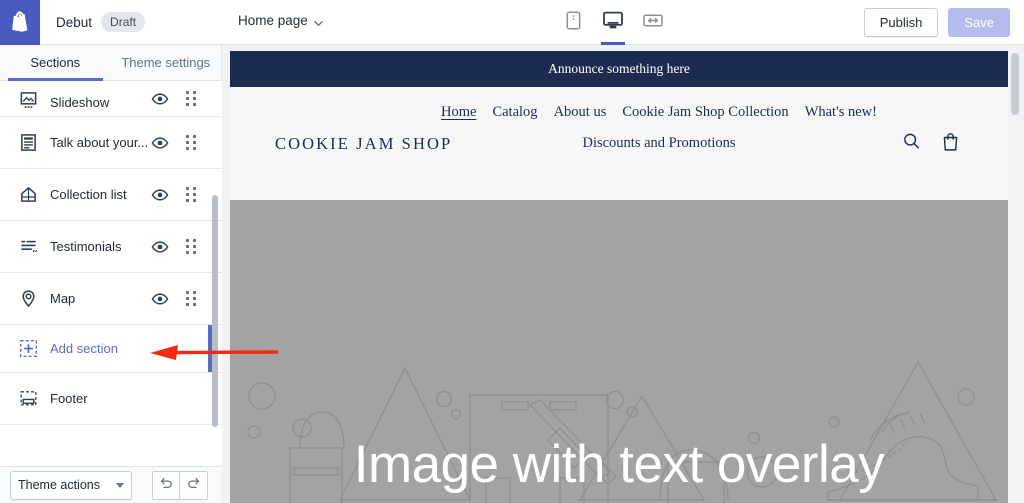 This screenshot has width=1024, height=503. Describe the element at coordinates (1015, 84) in the screenshot. I see `preview-scrollbar-thumb` at that location.